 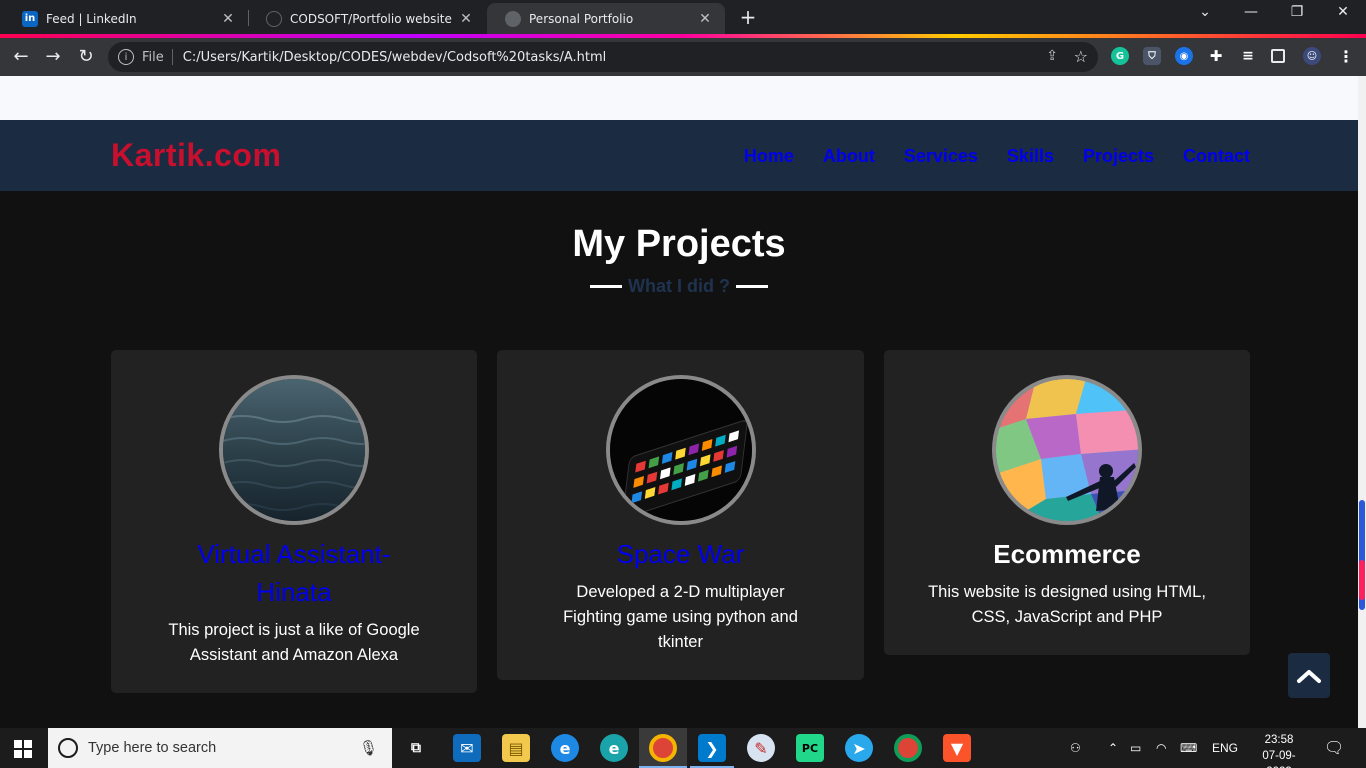 What do you see at coordinates (294, 573) in the screenshot?
I see `project-title-link: Virtual Assistant- Hinata` at bounding box center [294, 573].